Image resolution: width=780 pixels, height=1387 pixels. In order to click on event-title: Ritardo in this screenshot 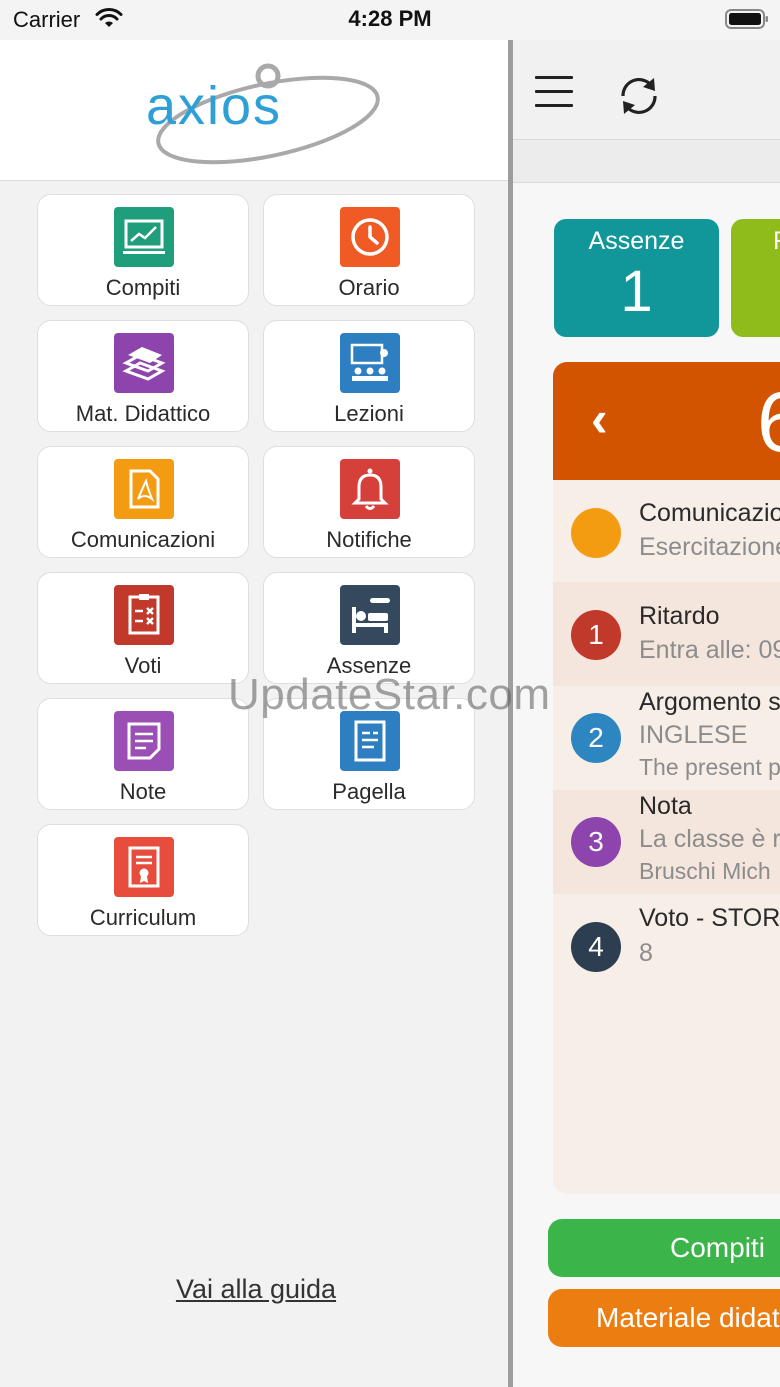, I will do `click(679, 616)`.